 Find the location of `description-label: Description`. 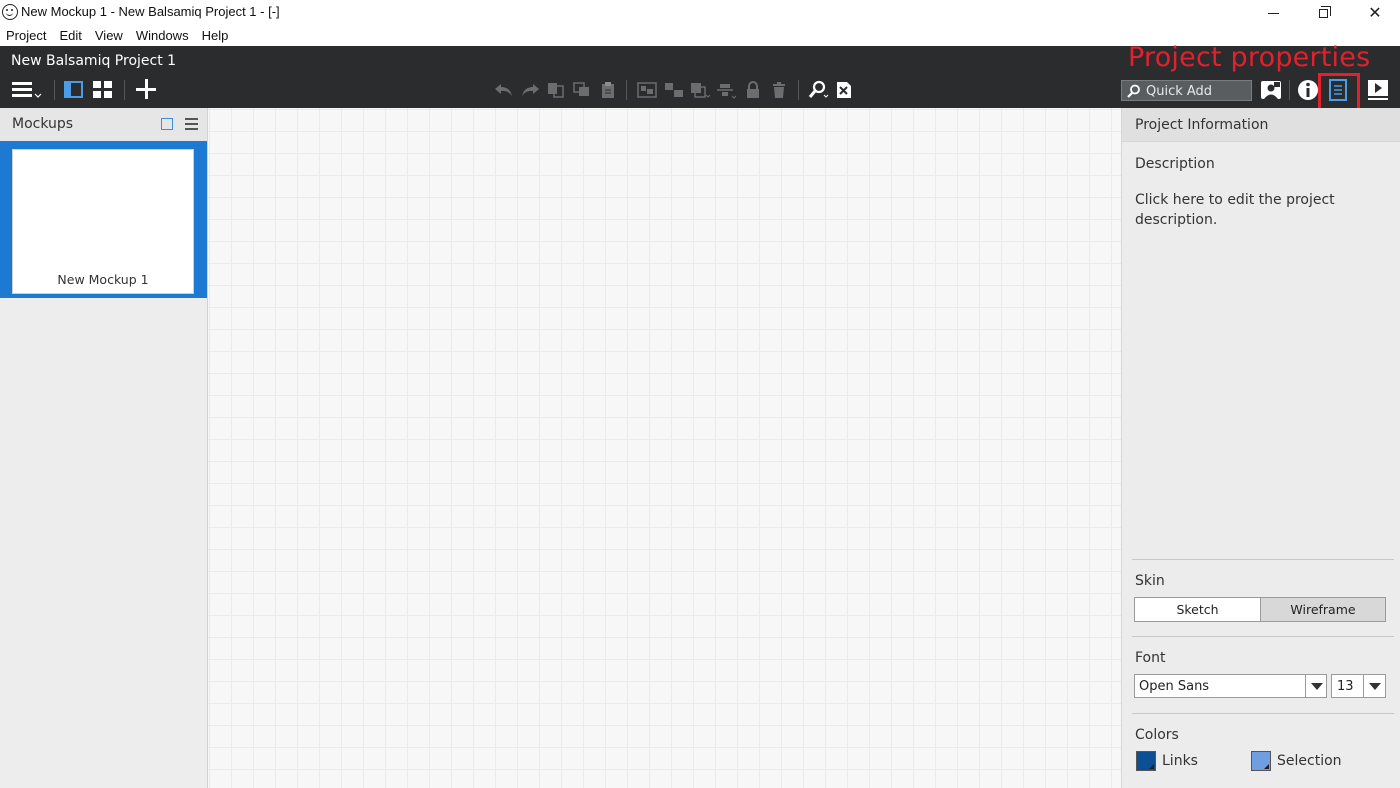

description-label: Description is located at coordinates (1175, 164).